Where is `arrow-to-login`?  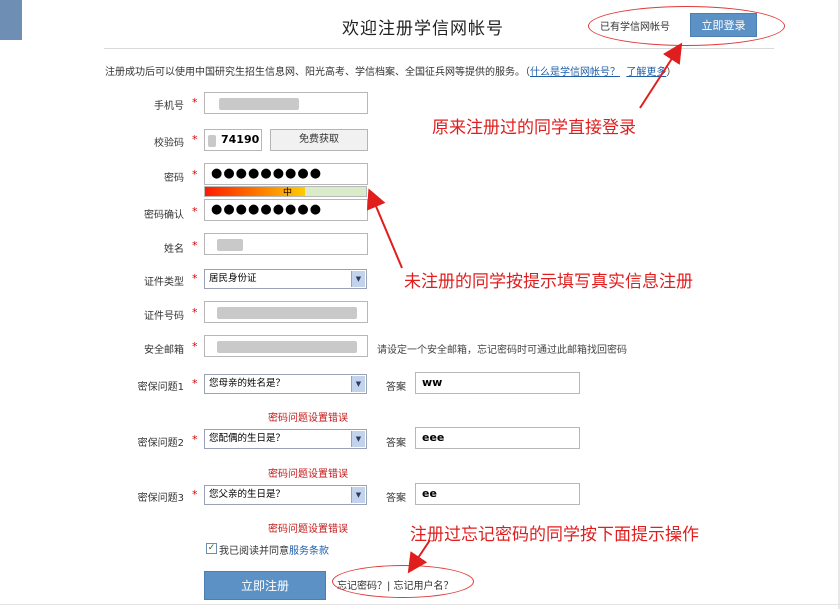
arrow-to-login is located at coordinates (661, 75).